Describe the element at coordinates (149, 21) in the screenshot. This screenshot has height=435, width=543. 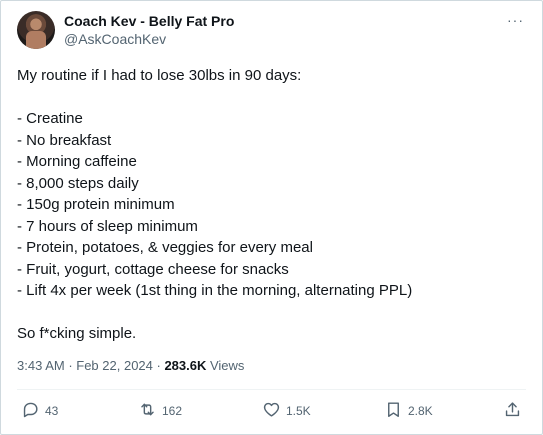
I see `author-display-name: Coach Kev - Belly Fat Pro` at that location.